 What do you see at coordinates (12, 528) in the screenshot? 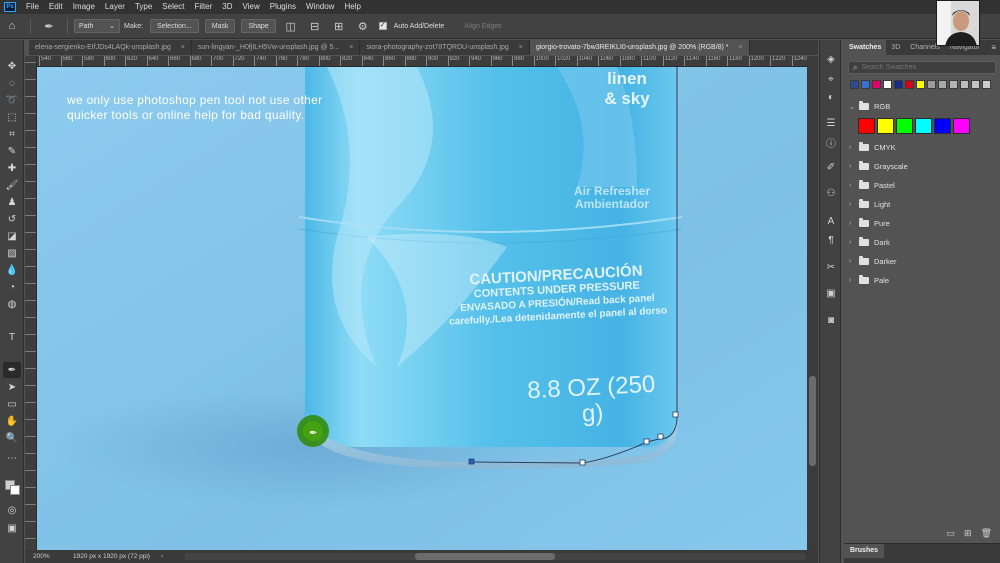
I see `screen-mode-icon: ▣` at bounding box center [12, 528].